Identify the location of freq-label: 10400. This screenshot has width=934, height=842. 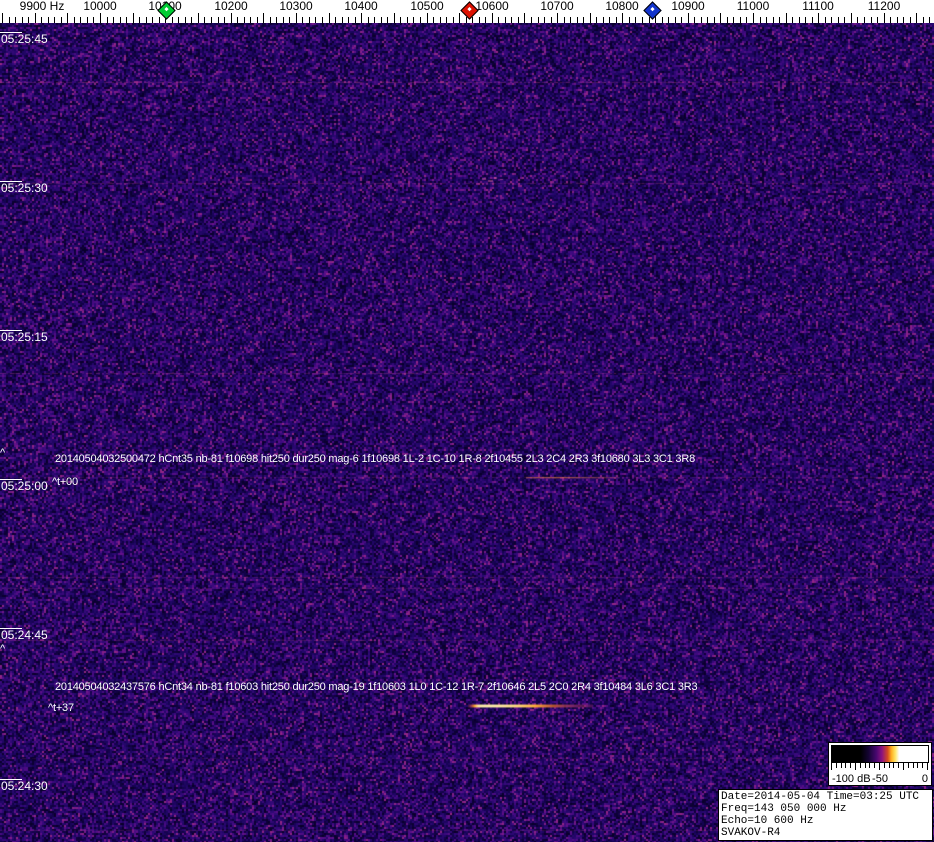
(361, 6).